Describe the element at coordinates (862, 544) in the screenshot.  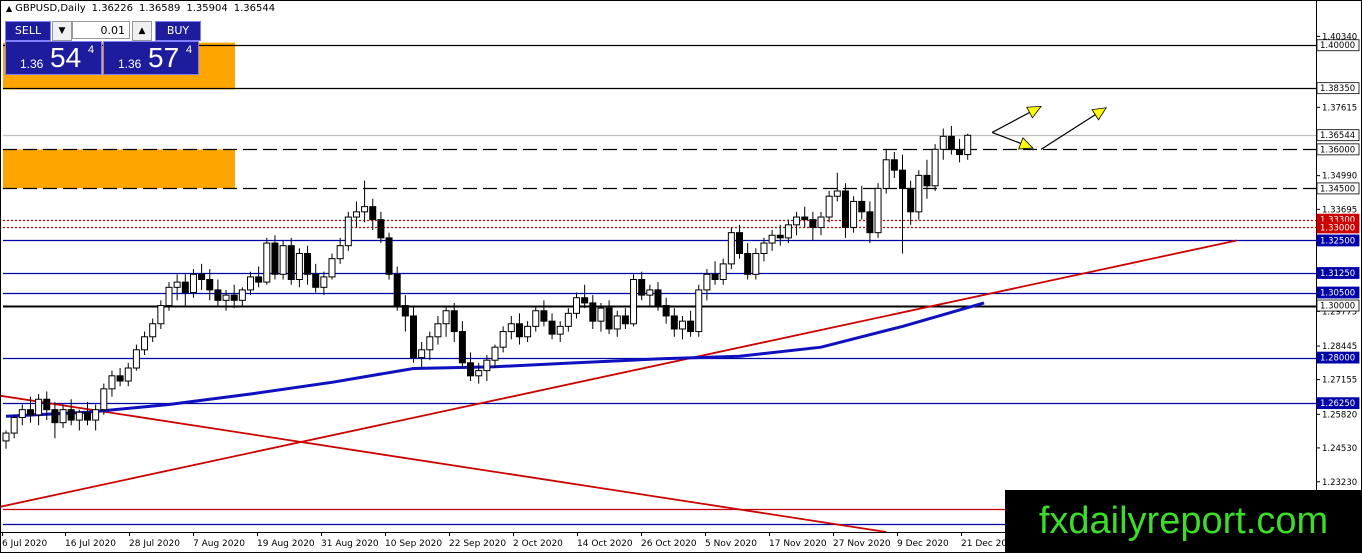
I see `date-label: 27 Nov 2020` at that location.